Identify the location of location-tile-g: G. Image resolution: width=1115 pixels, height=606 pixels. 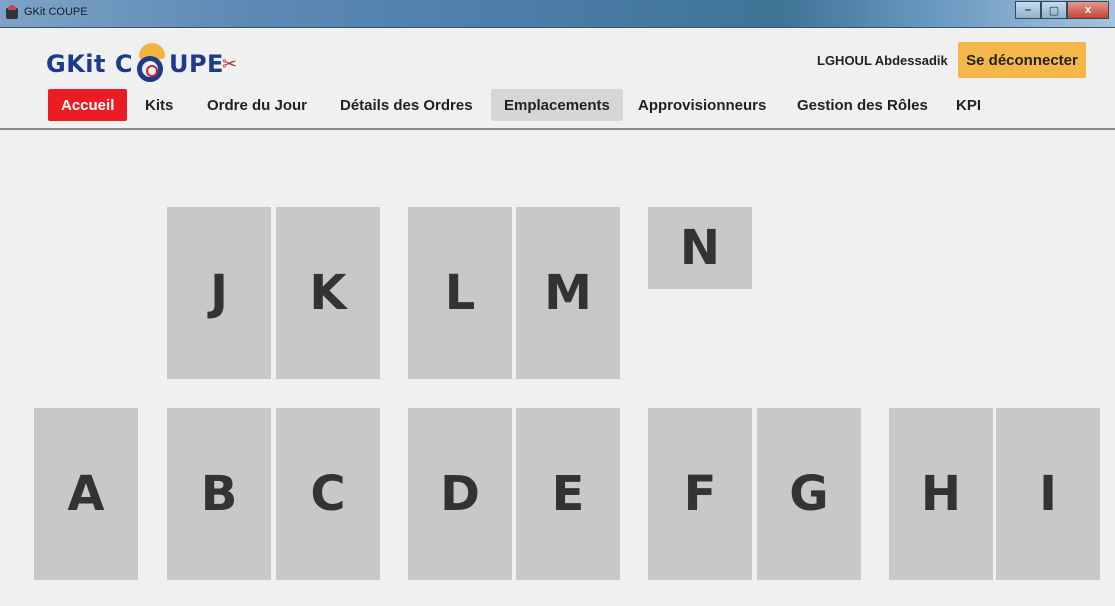
(809, 494).